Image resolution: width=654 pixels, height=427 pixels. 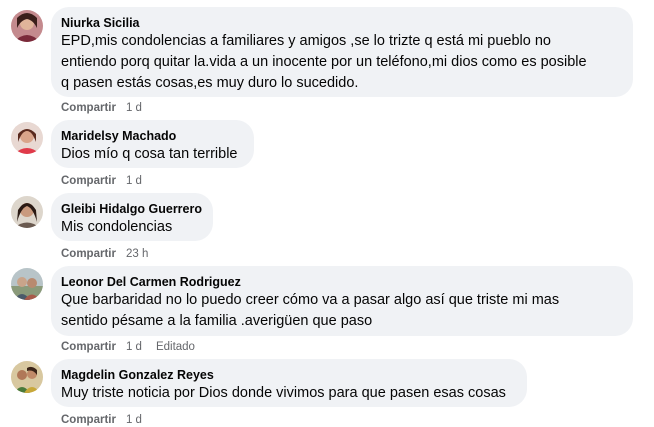 I want to click on comment-author: Magdelin Gonzalez Reyes, so click(x=288, y=375).